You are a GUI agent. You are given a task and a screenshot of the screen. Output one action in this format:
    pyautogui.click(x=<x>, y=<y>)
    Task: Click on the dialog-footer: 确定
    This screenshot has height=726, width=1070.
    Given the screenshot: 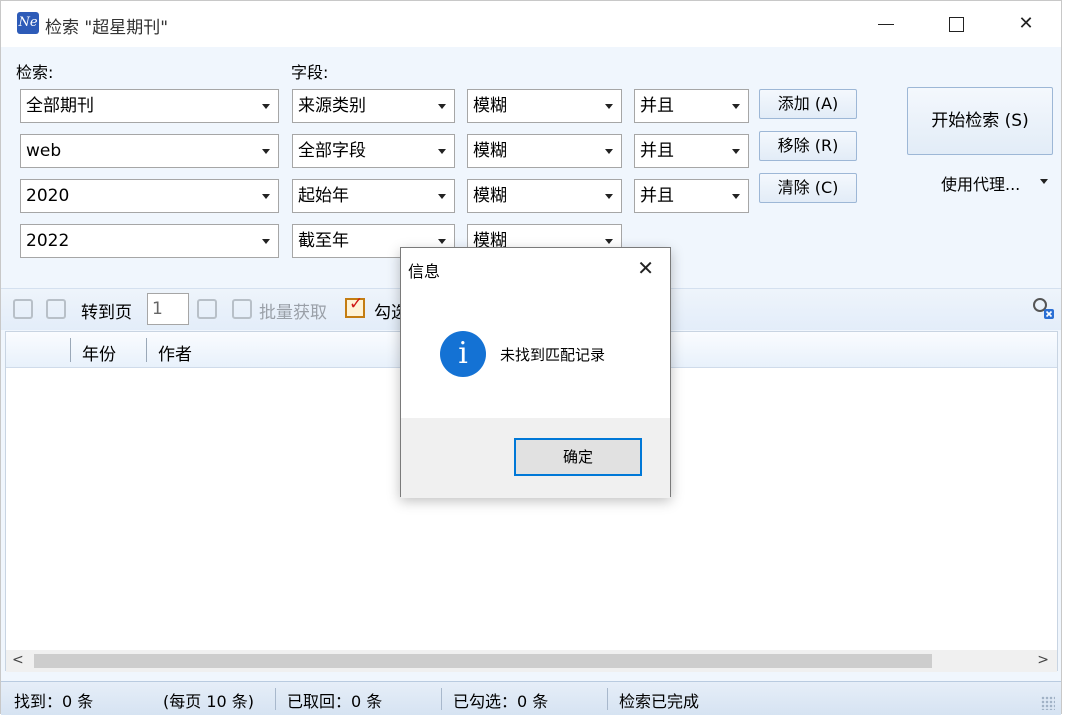 What is the action you would take?
    pyautogui.click(x=535, y=458)
    